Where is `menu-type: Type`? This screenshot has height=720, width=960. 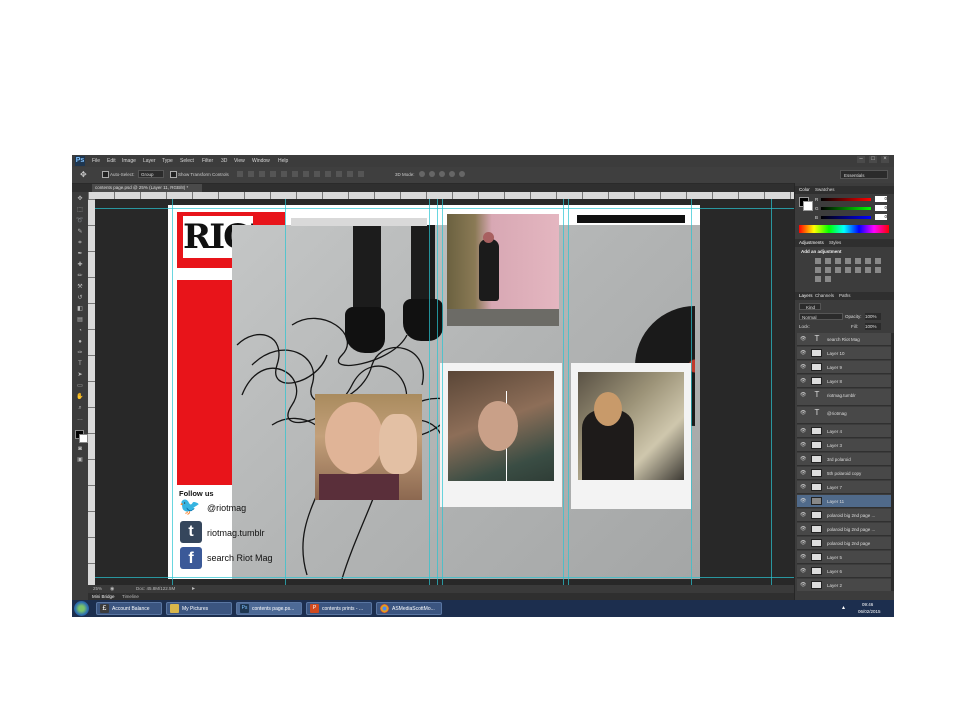 menu-type: Type is located at coordinates (167, 161).